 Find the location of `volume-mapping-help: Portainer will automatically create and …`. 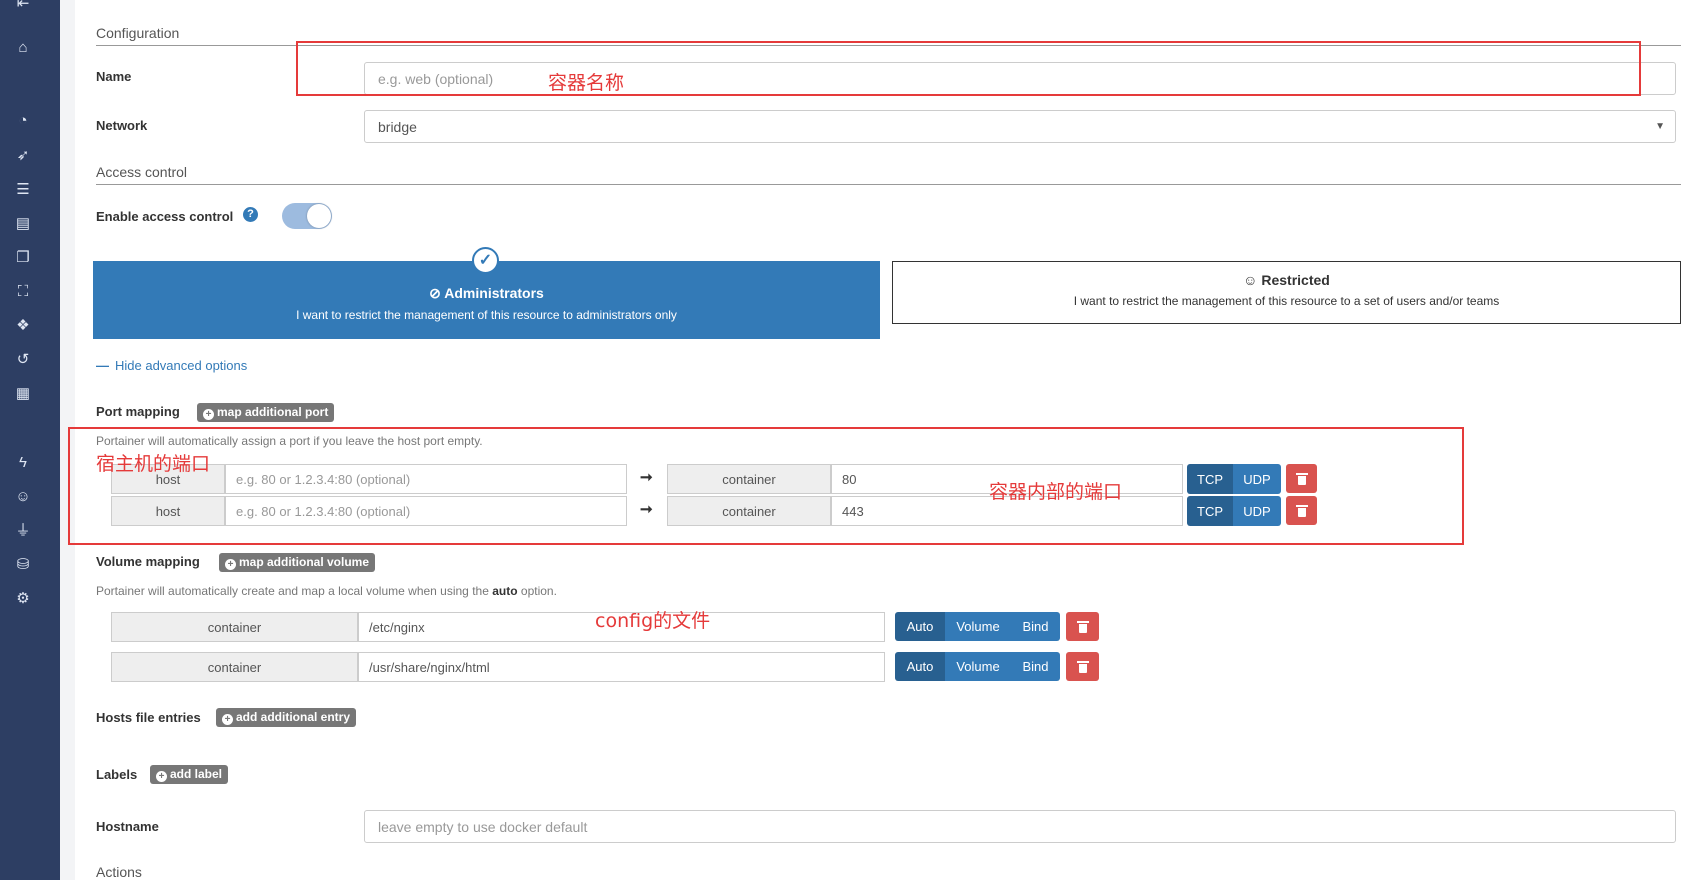

volume-mapping-help: Portainer will automatically create and … is located at coordinates (326, 591).